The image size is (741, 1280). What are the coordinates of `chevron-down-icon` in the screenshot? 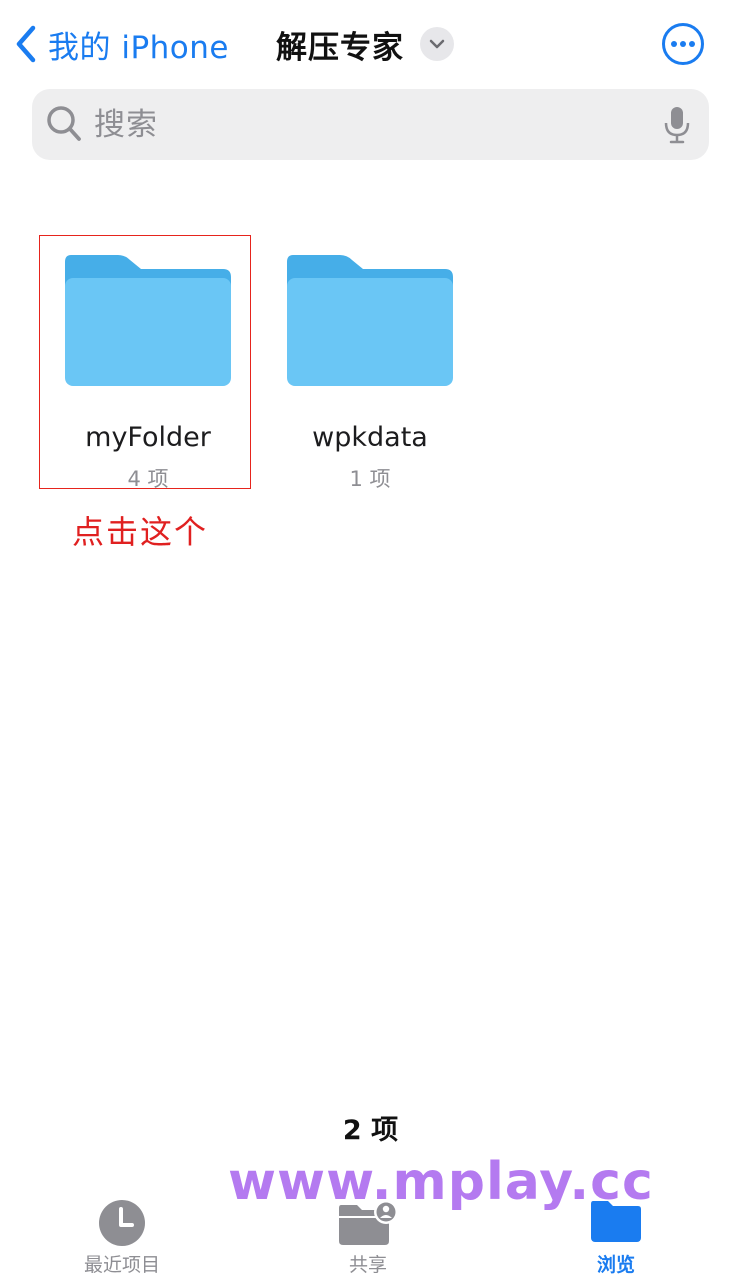 It's located at (437, 44).